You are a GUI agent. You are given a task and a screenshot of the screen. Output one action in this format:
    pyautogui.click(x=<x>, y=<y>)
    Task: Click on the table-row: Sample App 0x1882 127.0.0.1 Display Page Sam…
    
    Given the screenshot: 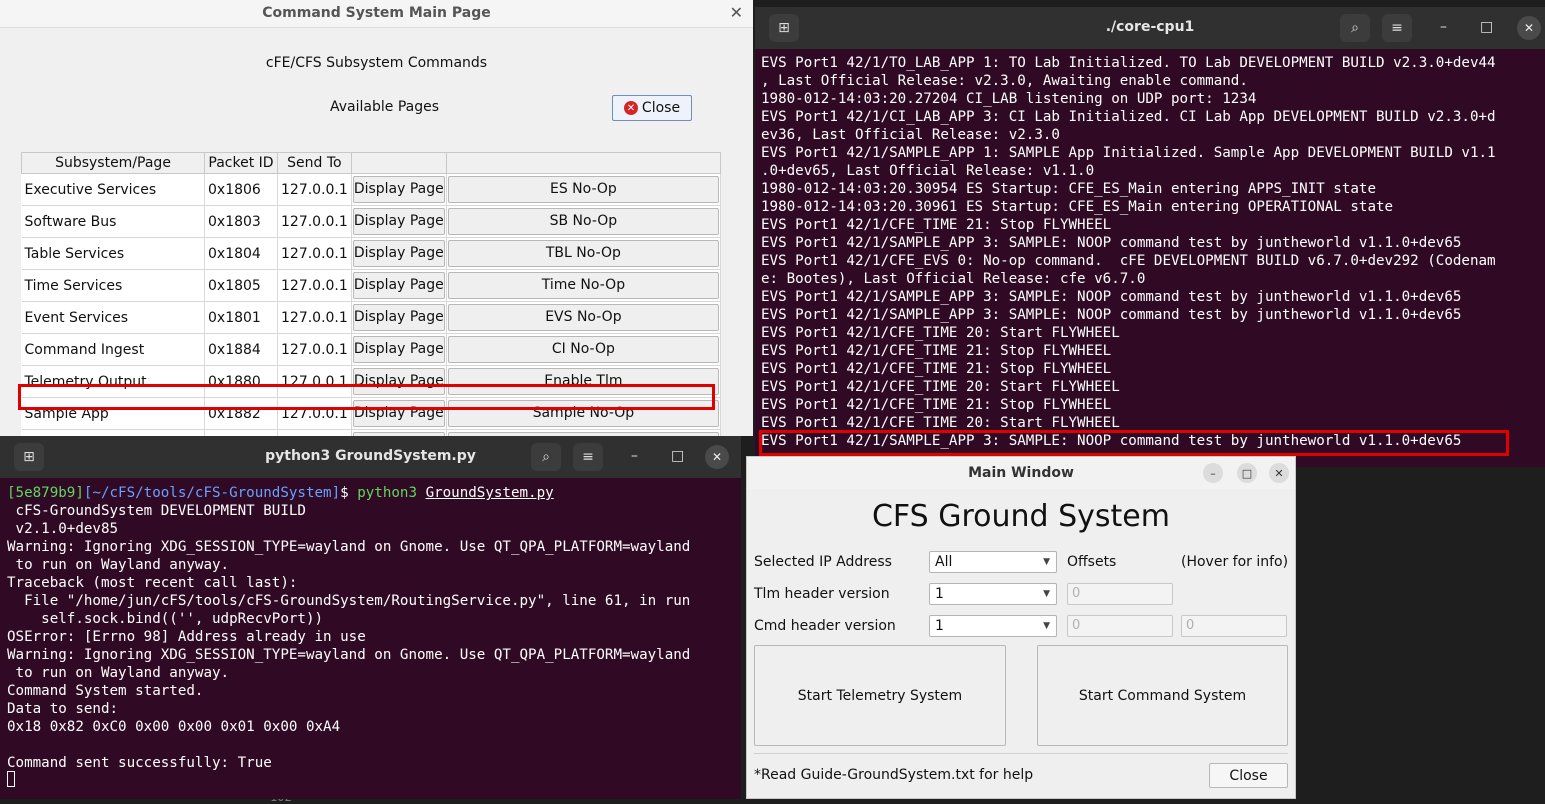 What is the action you would take?
    pyautogui.click(x=371, y=413)
    